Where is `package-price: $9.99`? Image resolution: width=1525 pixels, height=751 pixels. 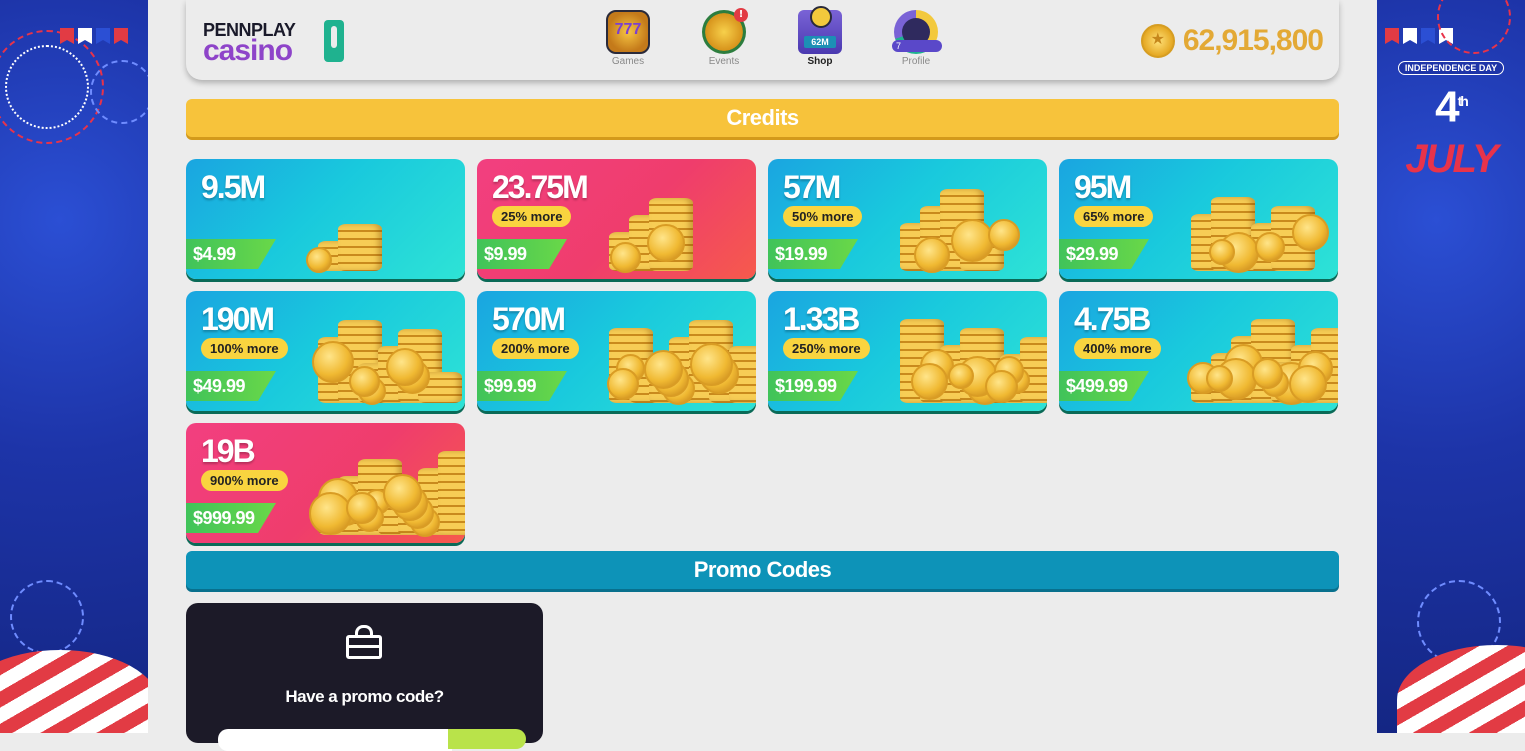
package-price: $9.99 is located at coordinates (522, 254).